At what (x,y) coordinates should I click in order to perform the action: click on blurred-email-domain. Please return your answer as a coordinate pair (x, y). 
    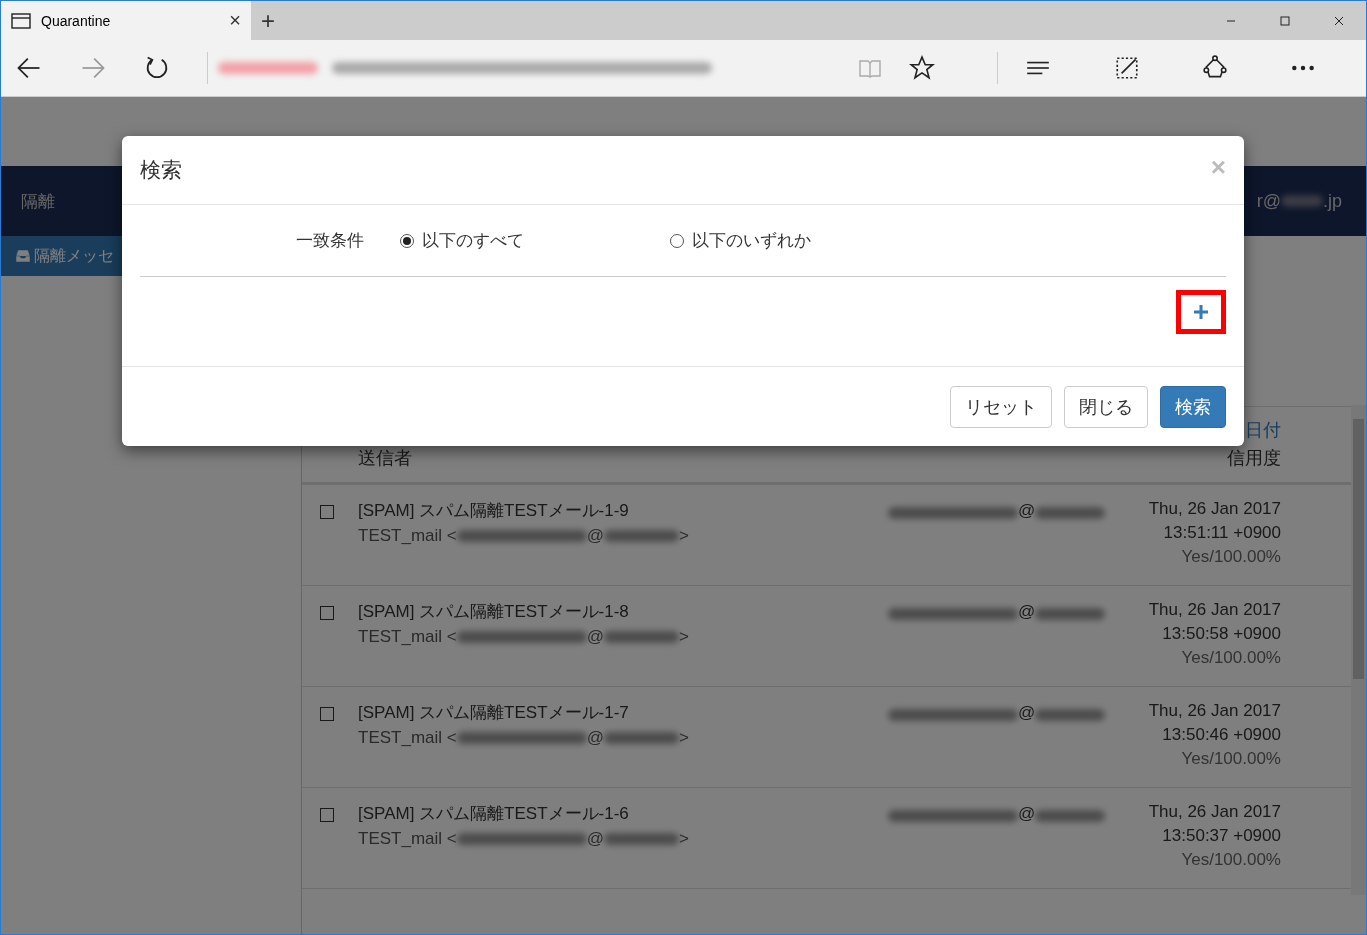
    Looking at the image, I should click on (1302, 201).